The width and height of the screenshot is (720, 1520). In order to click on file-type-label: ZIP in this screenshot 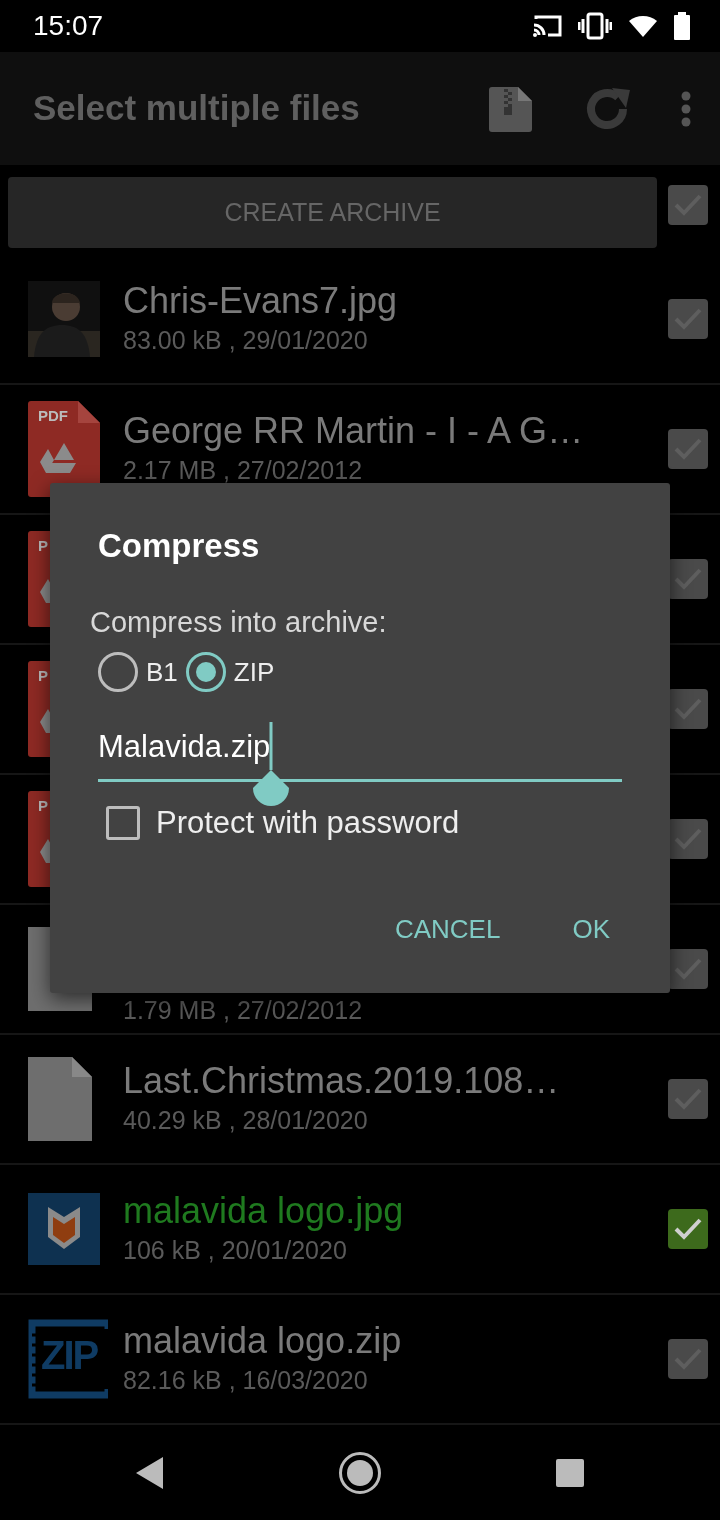, I will do `click(69, 1355)`.